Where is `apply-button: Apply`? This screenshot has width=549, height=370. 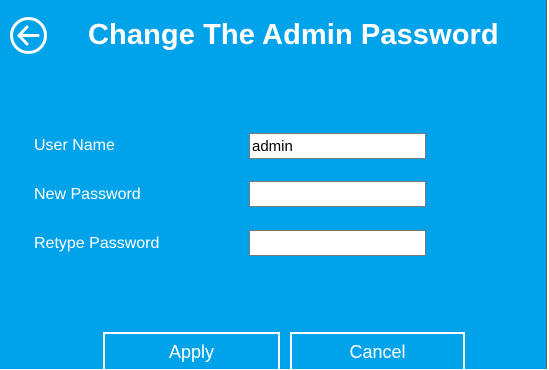
apply-button: Apply is located at coordinates (191, 350).